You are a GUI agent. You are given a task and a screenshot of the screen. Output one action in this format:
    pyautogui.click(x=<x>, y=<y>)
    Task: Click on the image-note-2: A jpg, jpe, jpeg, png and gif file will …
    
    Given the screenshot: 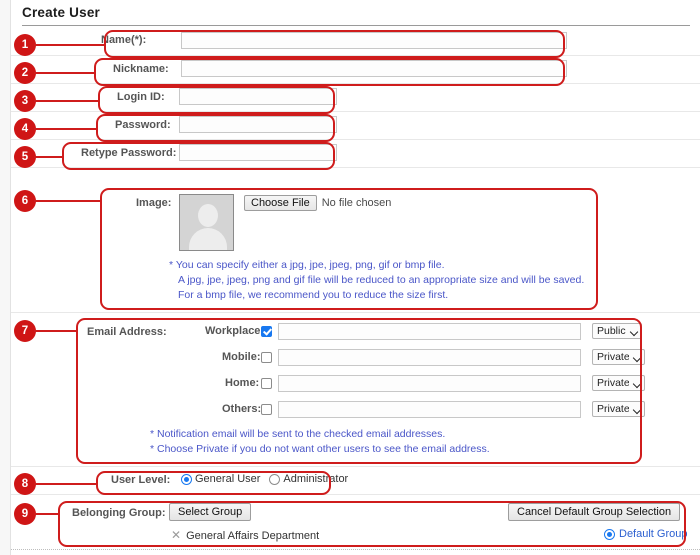 What is the action you would take?
    pyautogui.click(x=381, y=280)
    